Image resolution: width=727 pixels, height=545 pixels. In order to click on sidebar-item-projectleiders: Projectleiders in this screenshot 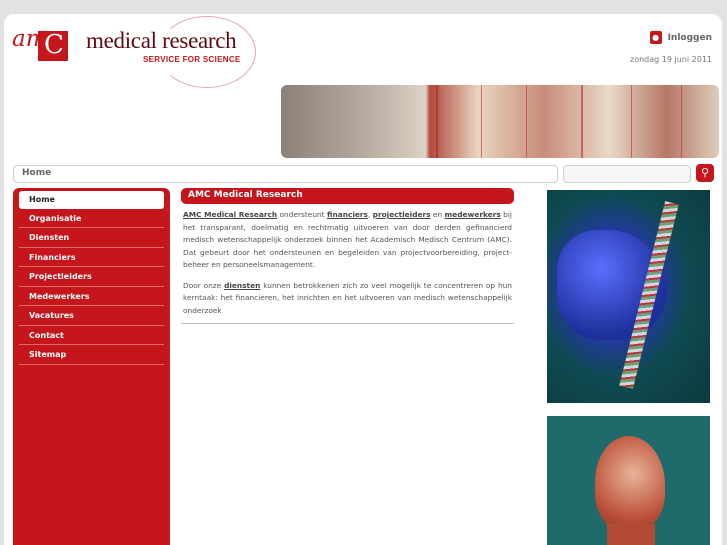, I will do `click(91, 277)`.